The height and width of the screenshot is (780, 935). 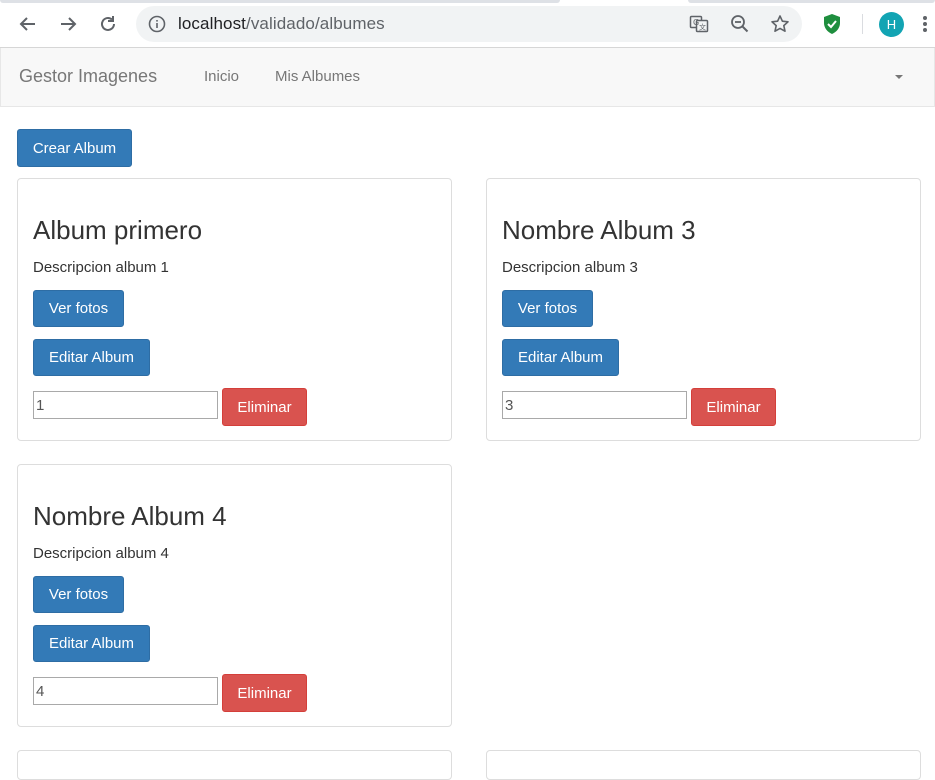 What do you see at coordinates (811, 1) in the screenshot?
I see `inactive-tab-edge` at bounding box center [811, 1].